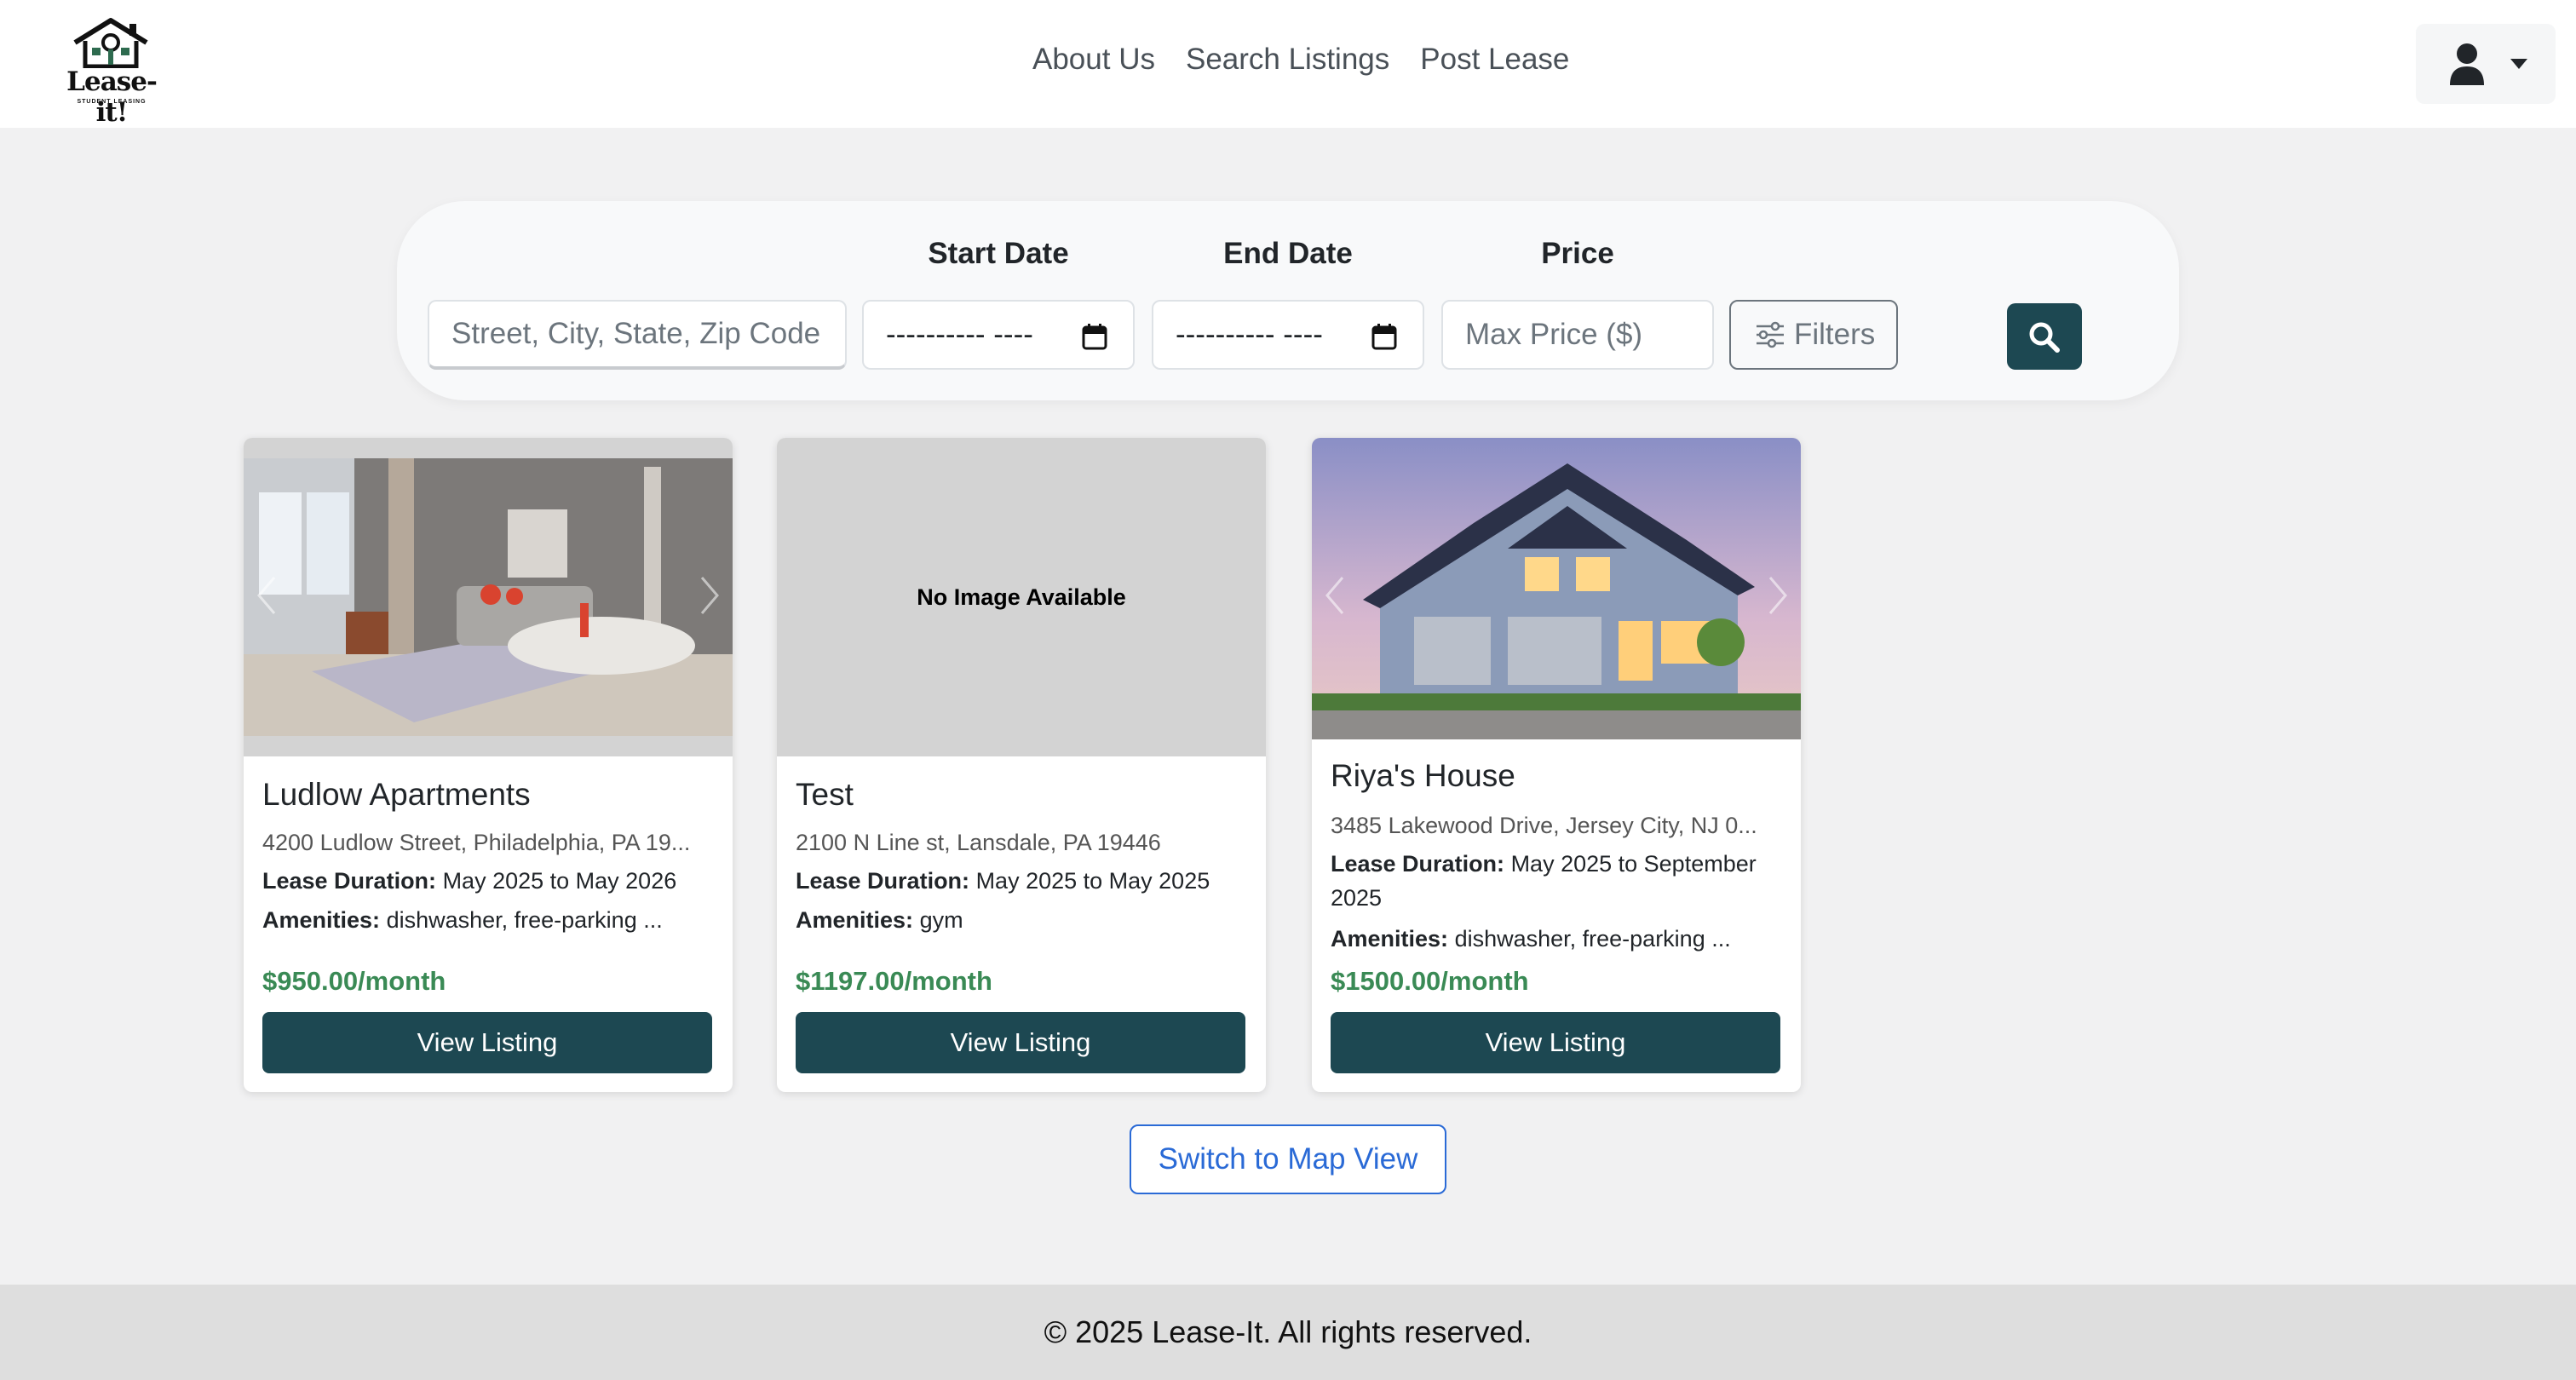 The width and height of the screenshot is (2576, 1380). What do you see at coordinates (2519, 64) in the screenshot?
I see `caret-down-icon` at bounding box center [2519, 64].